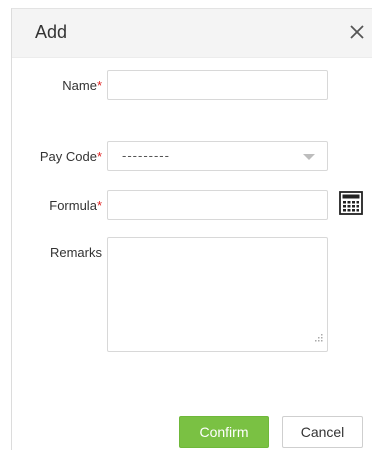 Image resolution: width=372 pixels, height=450 pixels. What do you see at coordinates (309, 157) in the screenshot?
I see `chevron-down-icon` at bounding box center [309, 157].